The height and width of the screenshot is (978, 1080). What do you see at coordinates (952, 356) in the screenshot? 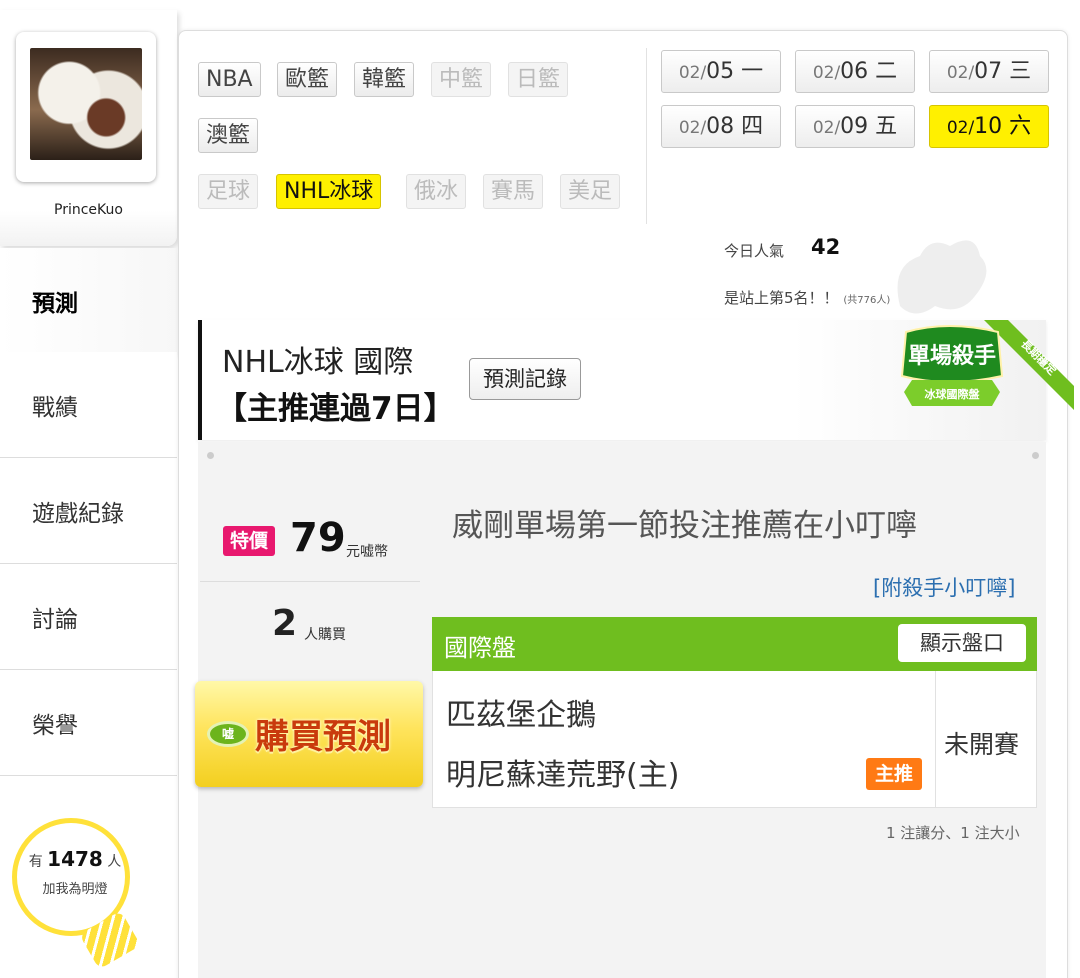
I see `badge-title-text: 單場殺手` at bounding box center [952, 356].